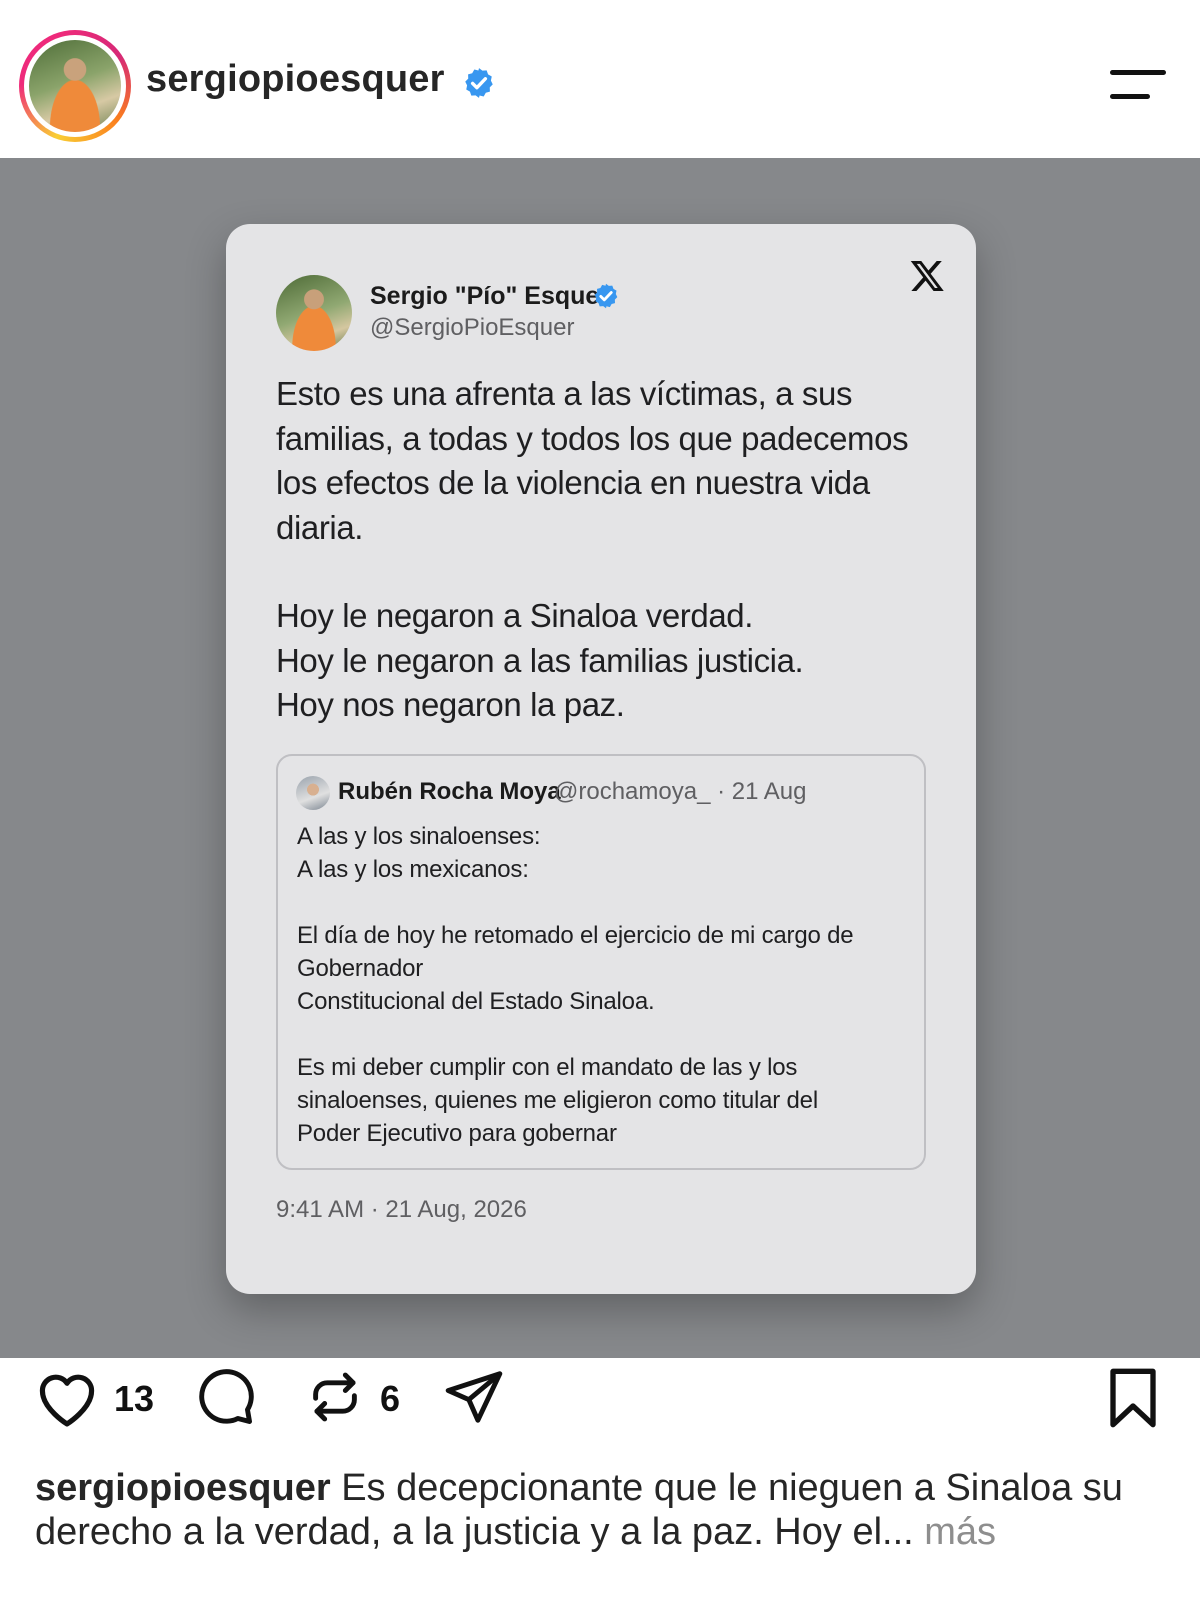 This screenshot has width=1200, height=1600. I want to click on header-username: sergiopioesquer, so click(295, 79).